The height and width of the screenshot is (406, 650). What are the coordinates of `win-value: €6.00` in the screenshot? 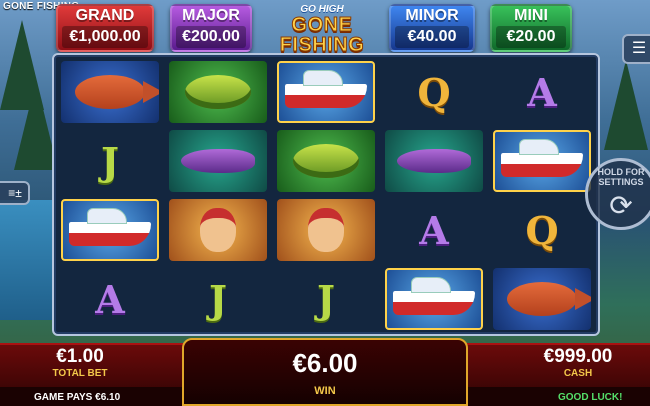 It's located at (325, 363).